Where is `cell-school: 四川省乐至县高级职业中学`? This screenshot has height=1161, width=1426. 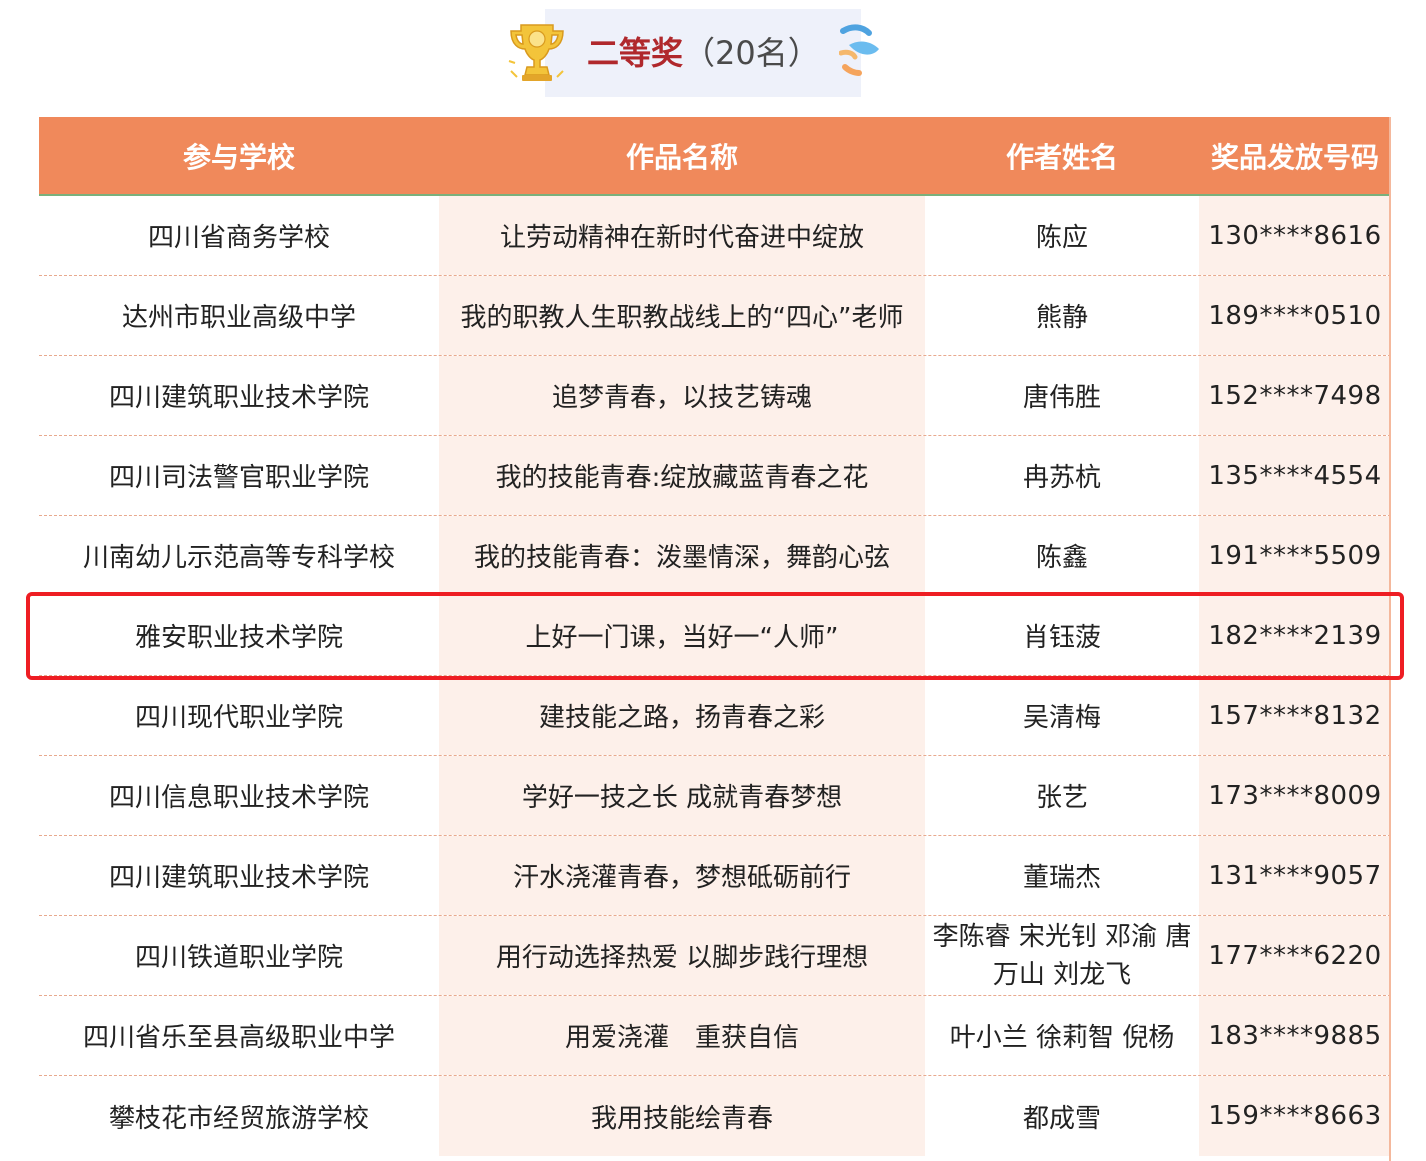 cell-school: 四川省乐至县高级职业中学 is located at coordinates (238, 1038).